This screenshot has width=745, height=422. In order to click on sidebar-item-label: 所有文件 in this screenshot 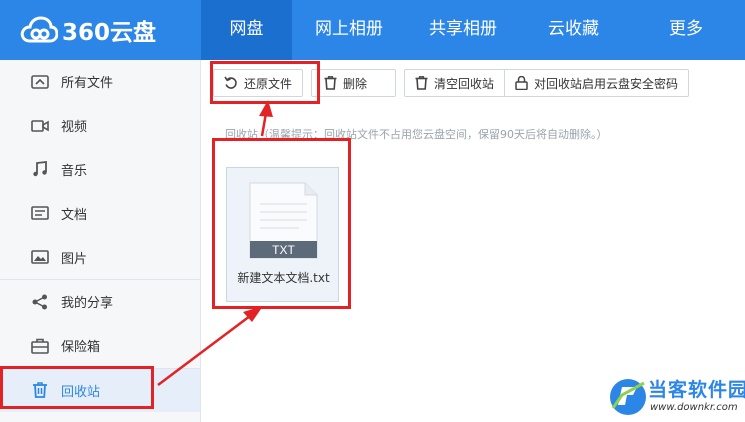, I will do `click(87, 84)`.